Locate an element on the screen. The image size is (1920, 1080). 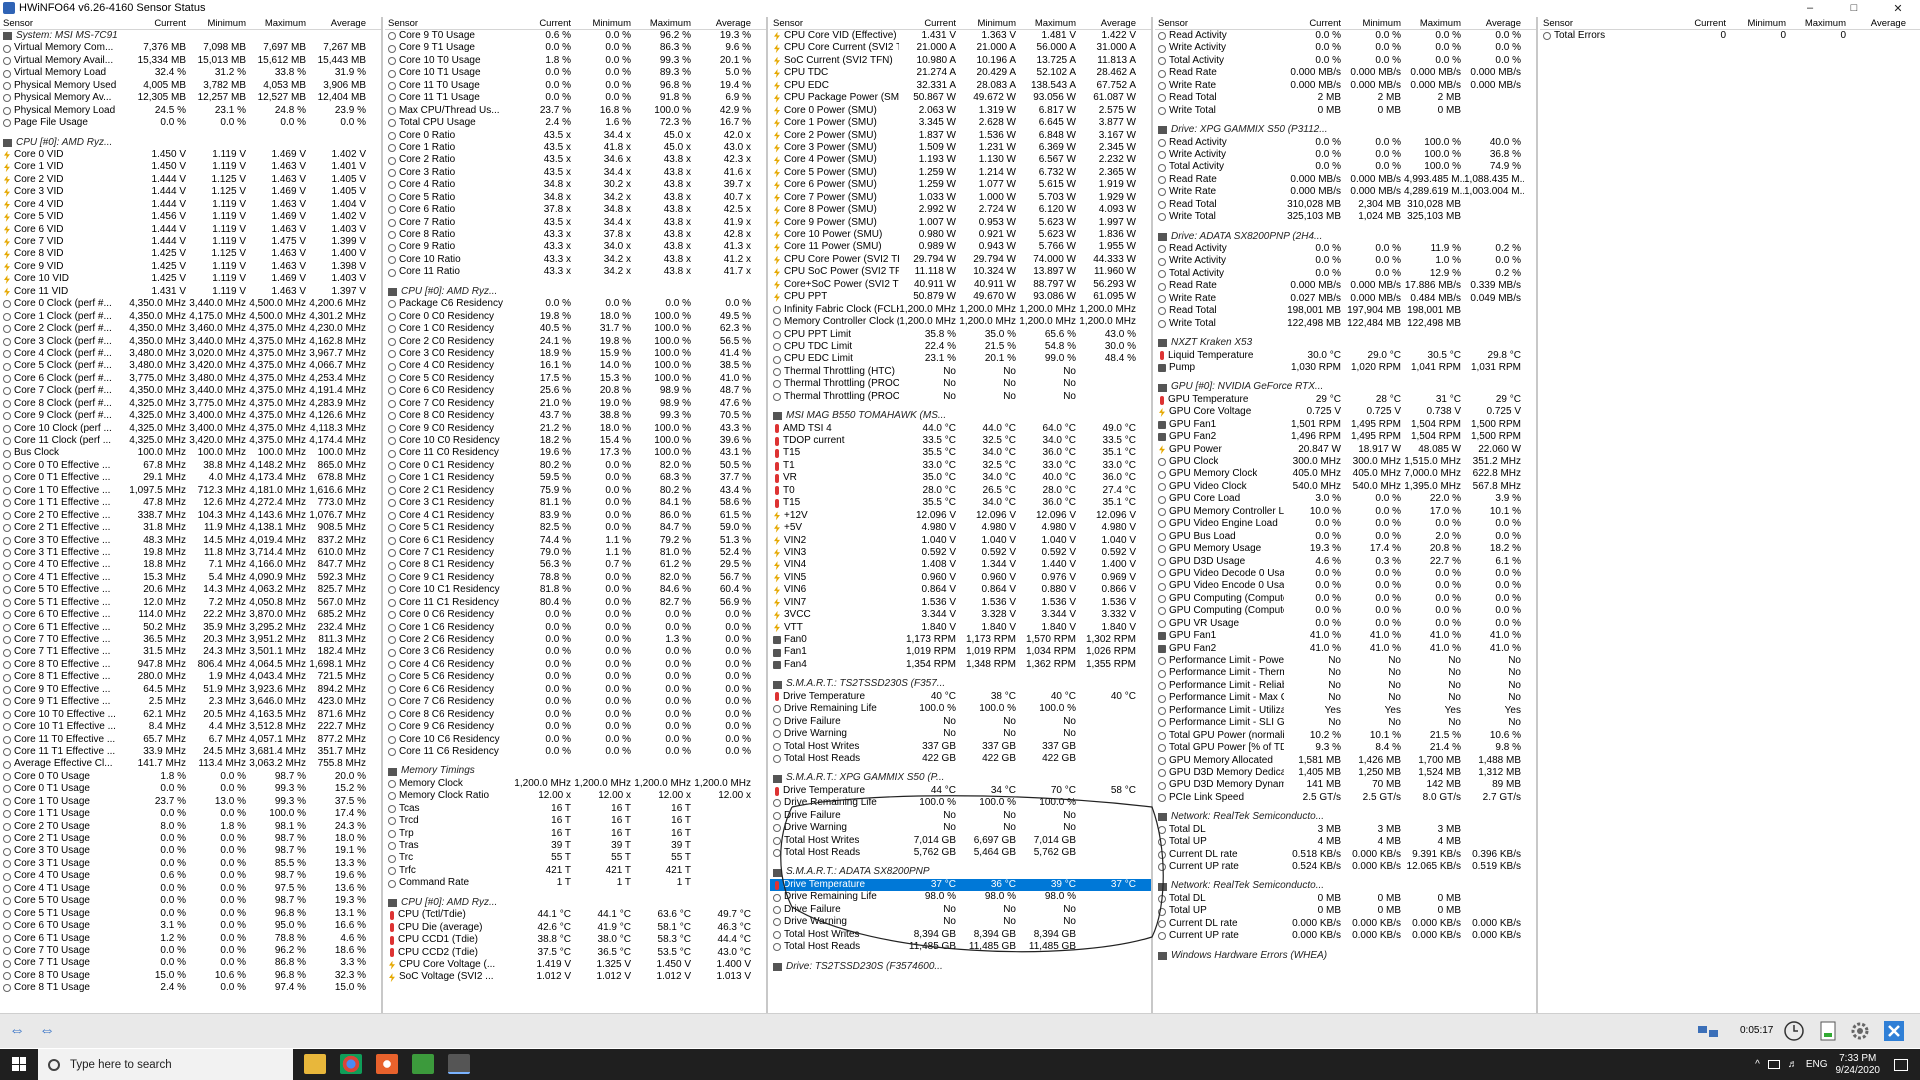
sensor-row: Core 0 Ratio 43.5 x 34.4 x 45.0 x 42.0 x is located at coordinates (575, 136).